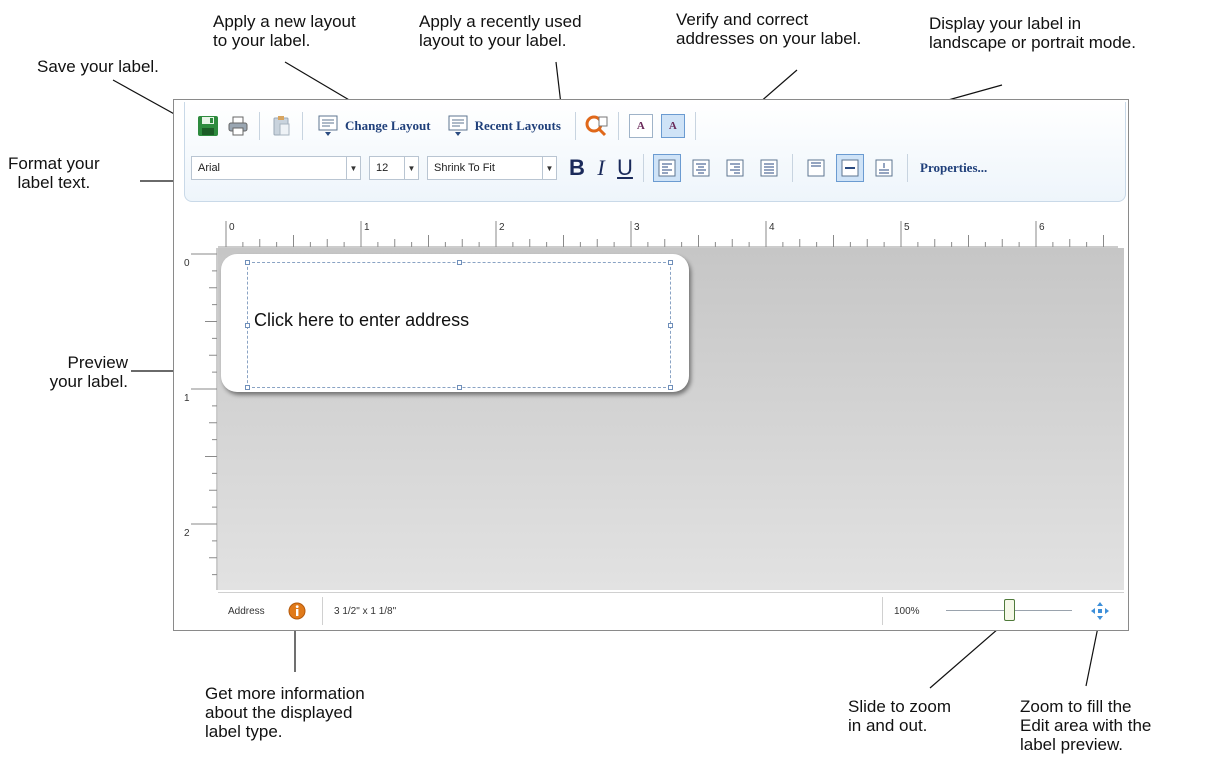 This screenshot has height=763, width=1217. Describe the element at coordinates (654, 126) in the screenshot. I see `toolbar-row-main: Change Layout Recent Layouts A A` at that location.